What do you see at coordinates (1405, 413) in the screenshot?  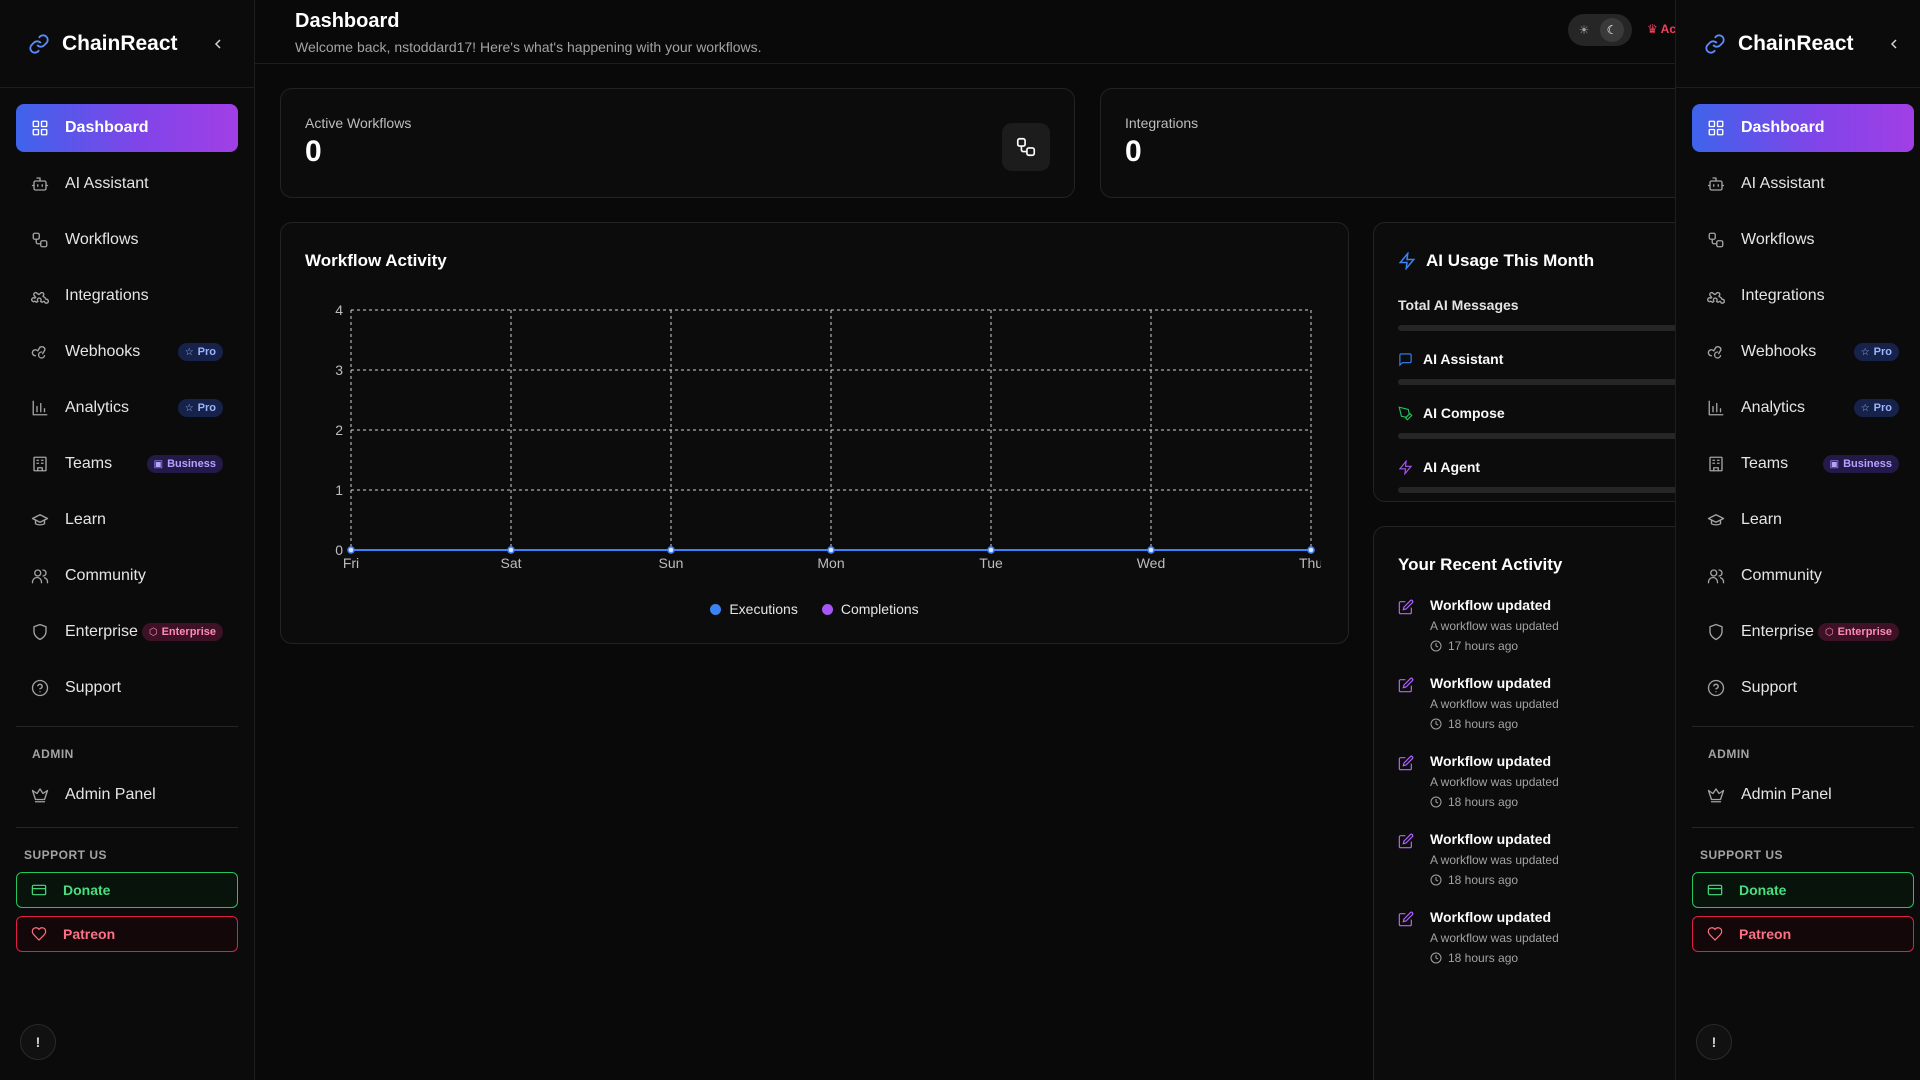 I see `pen-icon` at bounding box center [1405, 413].